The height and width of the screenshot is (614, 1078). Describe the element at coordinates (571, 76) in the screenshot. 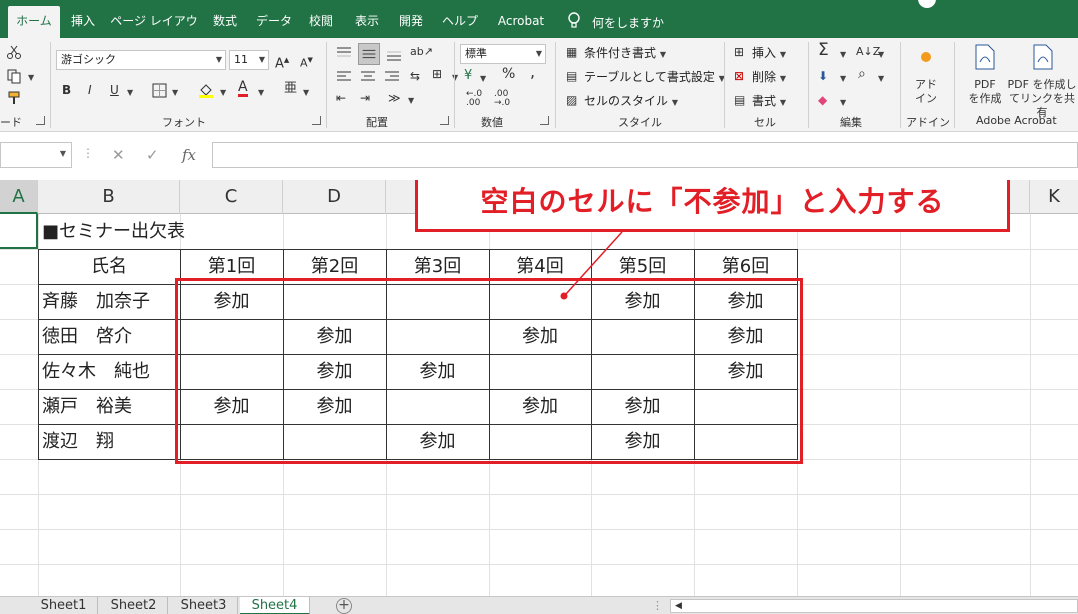

I see `format-as-table-icon: ▤` at that location.